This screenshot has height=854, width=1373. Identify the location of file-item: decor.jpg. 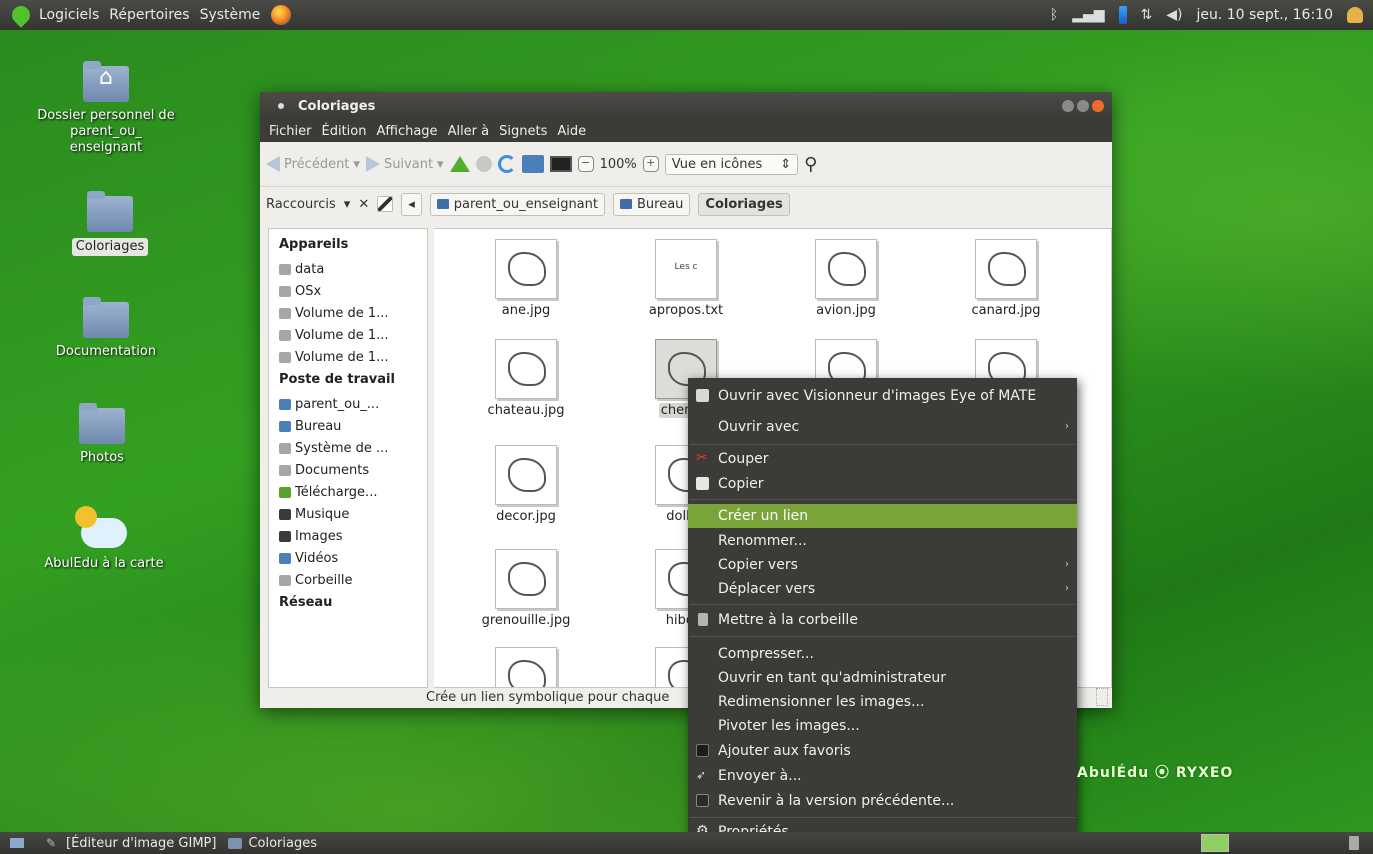
(526, 484).